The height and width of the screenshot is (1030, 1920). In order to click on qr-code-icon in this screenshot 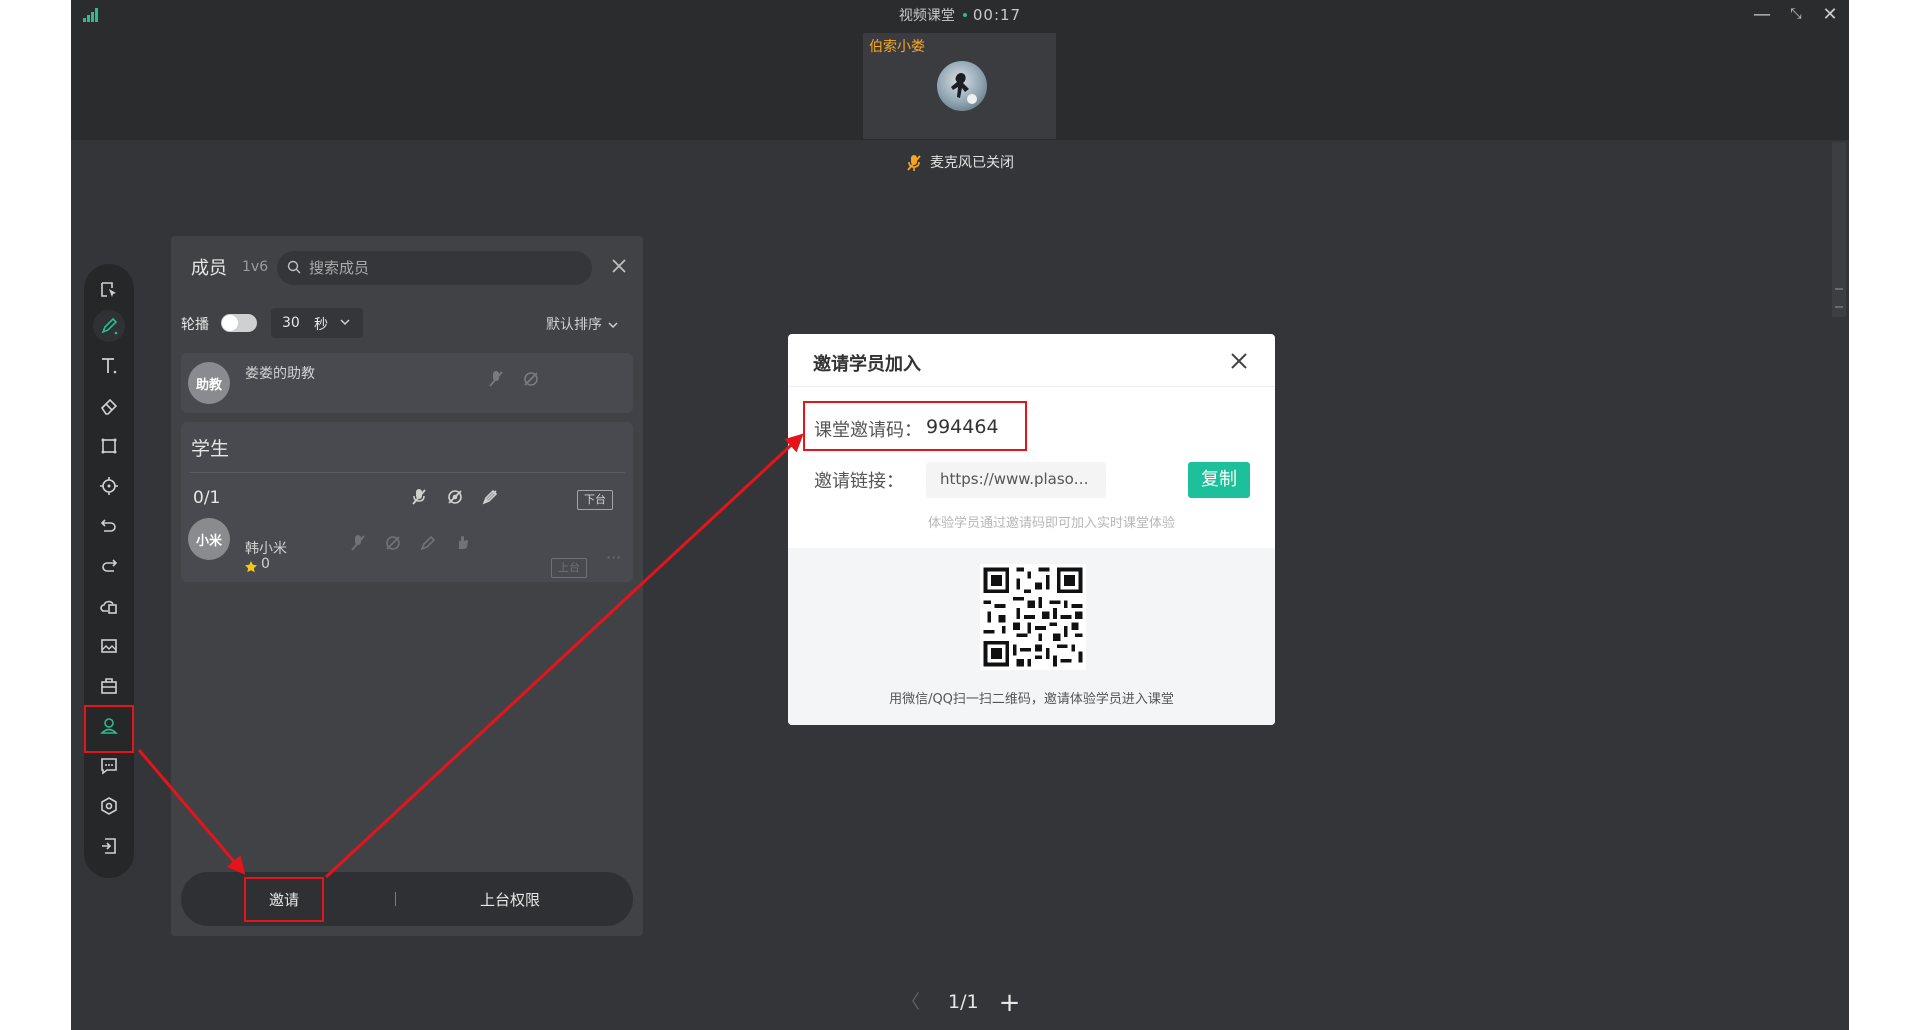, I will do `click(1033, 617)`.